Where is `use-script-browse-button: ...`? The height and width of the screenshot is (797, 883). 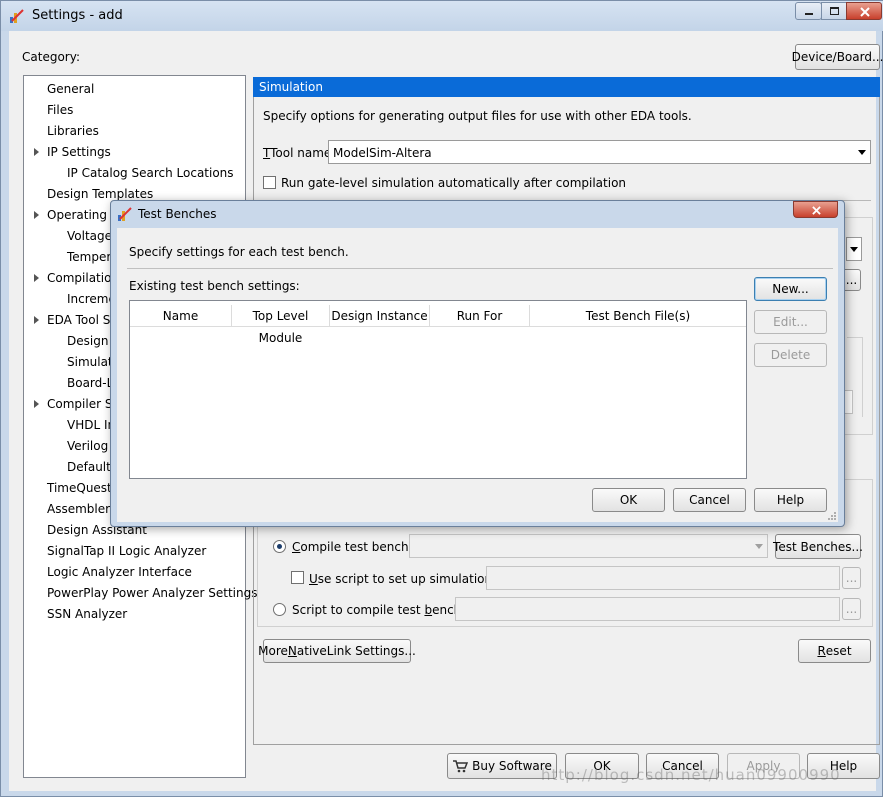
use-script-browse-button: ... is located at coordinates (851, 578).